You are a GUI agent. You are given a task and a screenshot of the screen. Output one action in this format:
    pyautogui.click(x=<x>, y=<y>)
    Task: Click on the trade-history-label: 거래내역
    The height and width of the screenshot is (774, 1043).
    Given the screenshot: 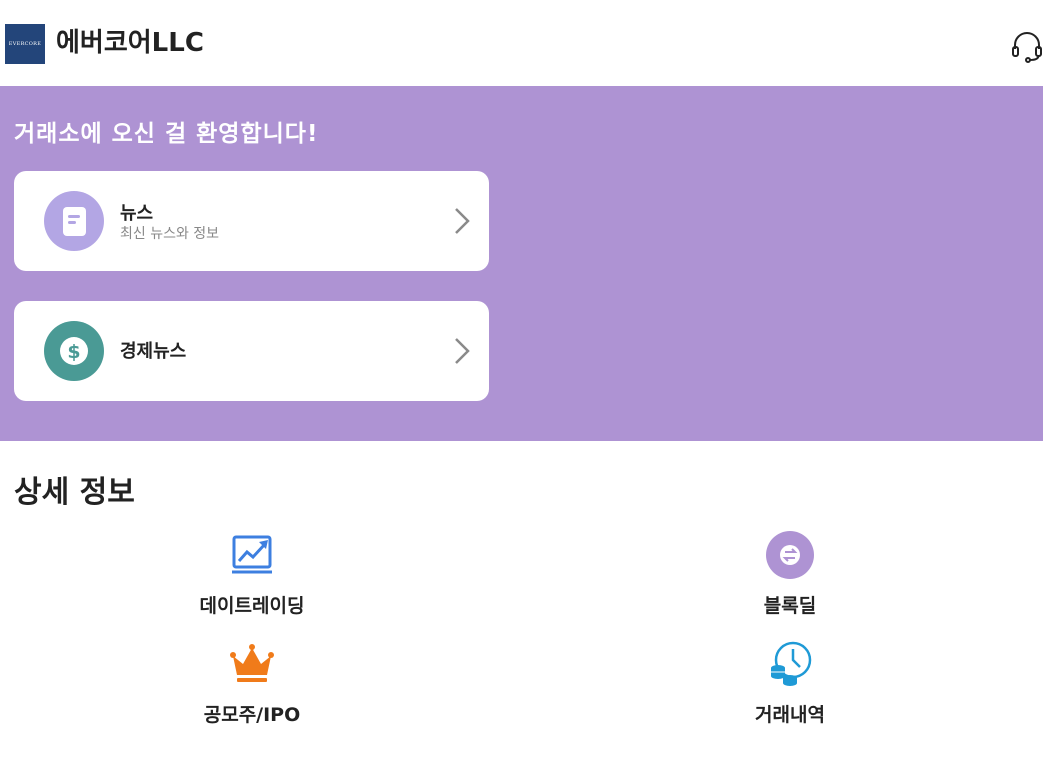 What is the action you would take?
    pyautogui.click(x=790, y=715)
    